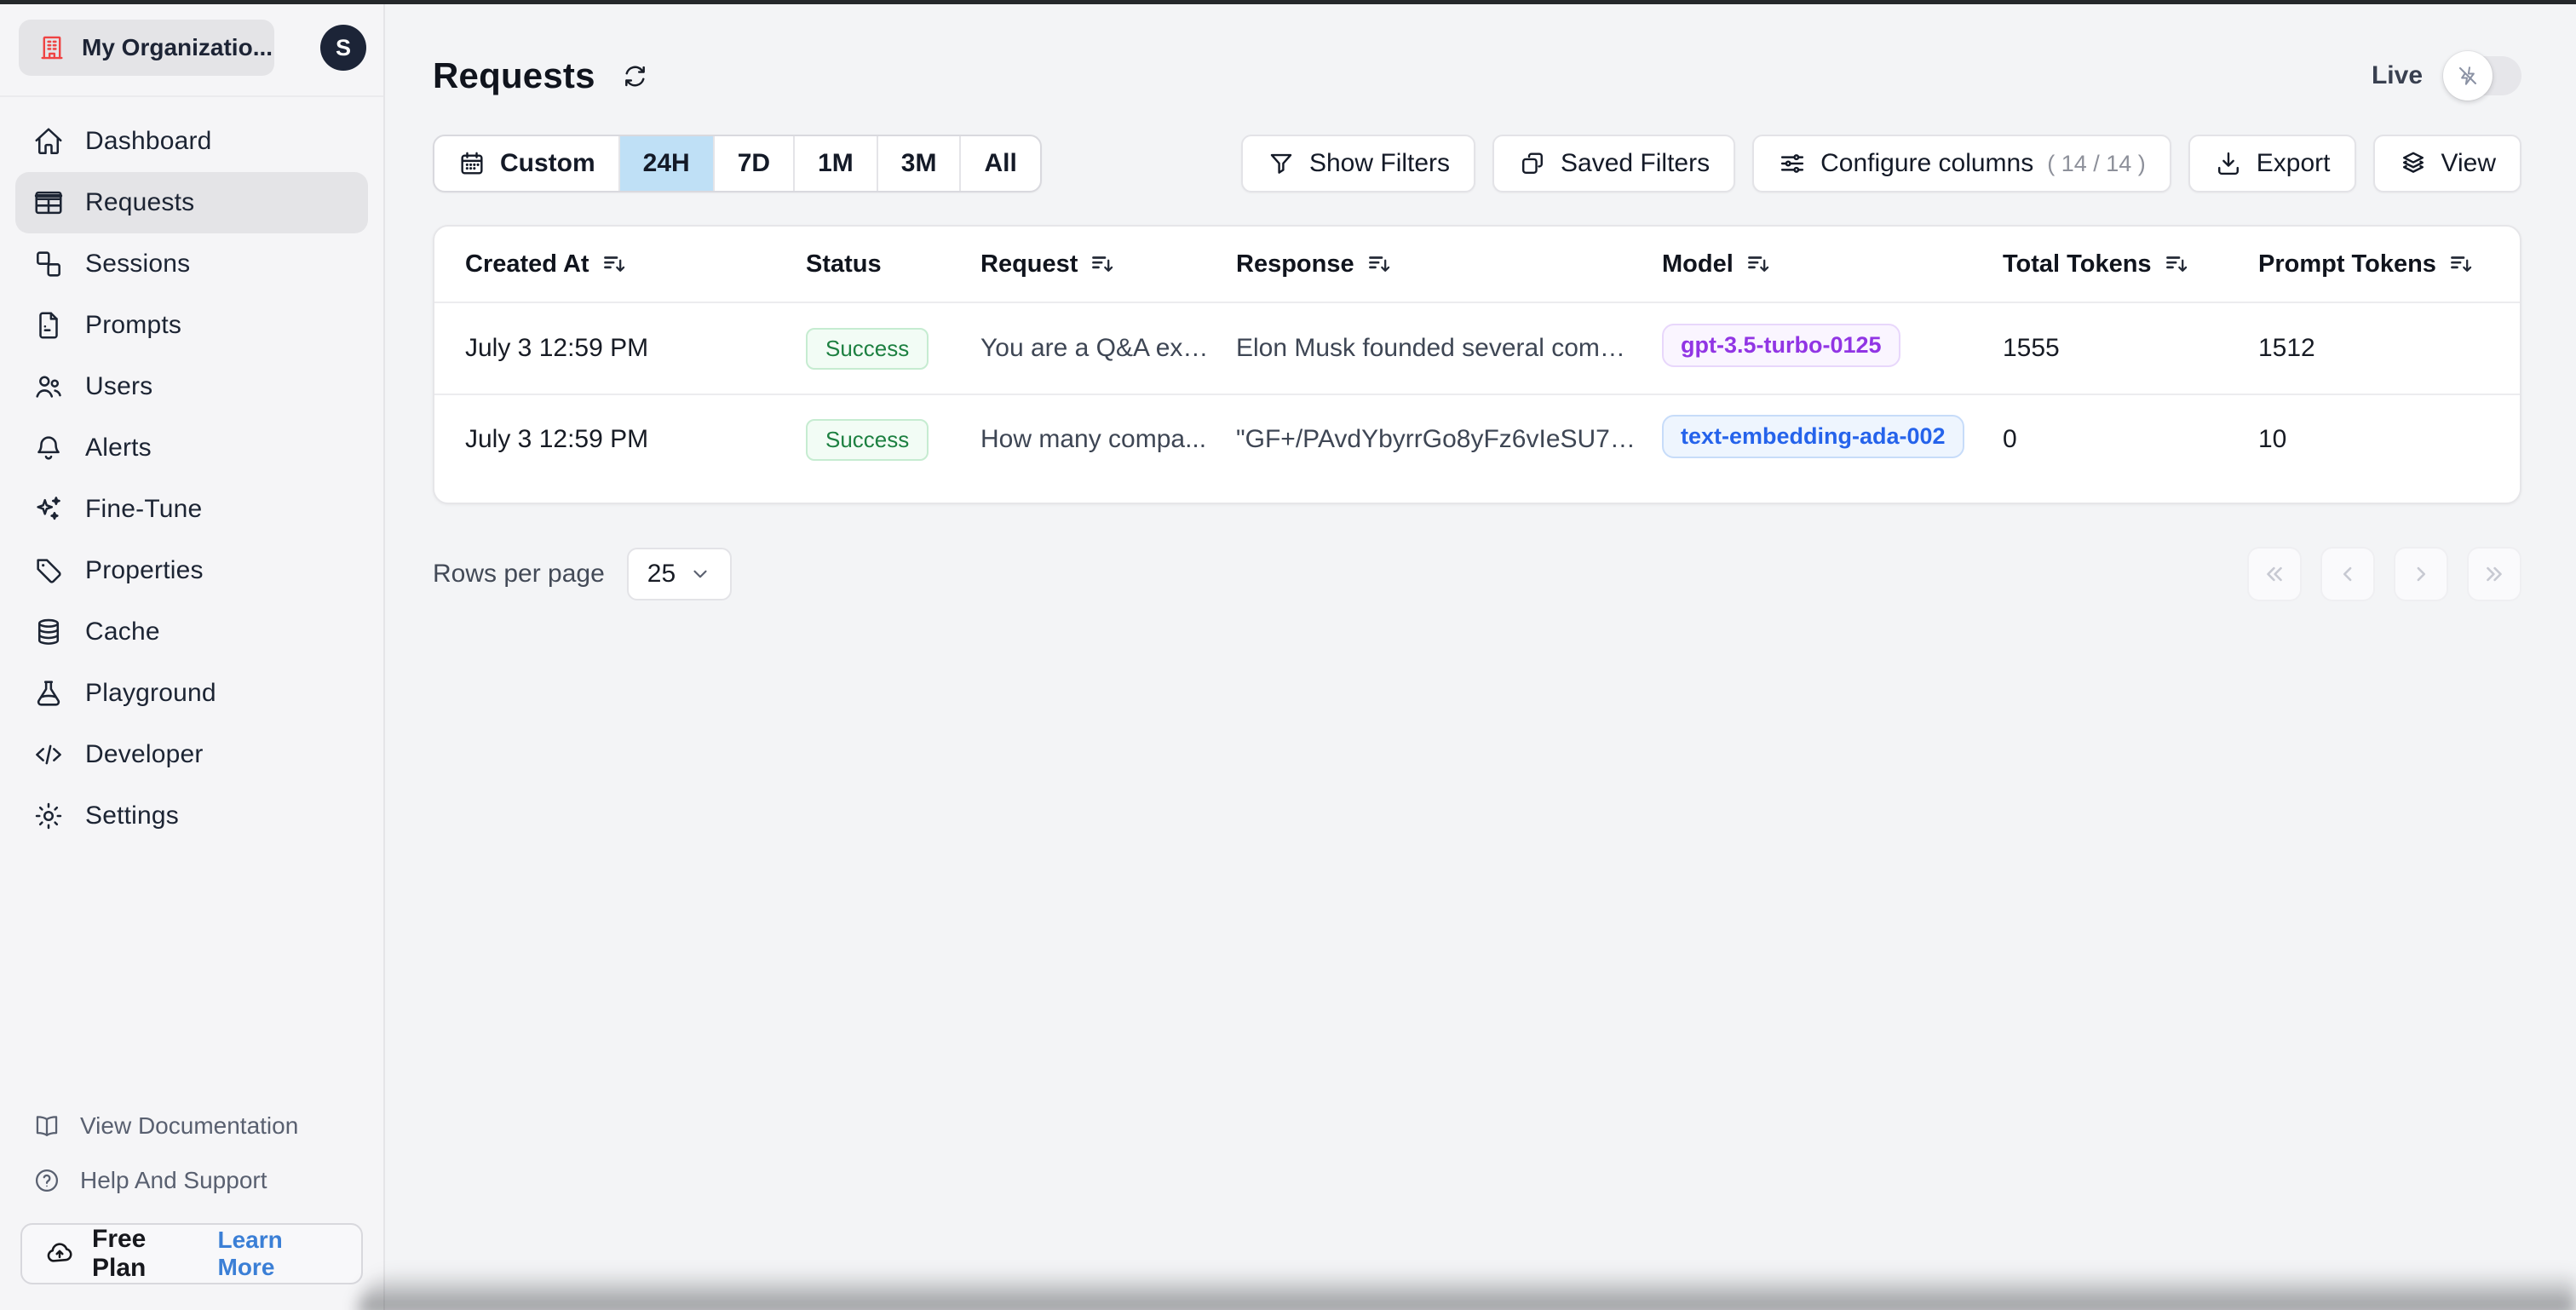 The height and width of the screenshot is (1310, 2576). What do you see at coordinates (2494, 574) in the screenshot?
I see `last-page-button` at bounding box center [2494, 574].